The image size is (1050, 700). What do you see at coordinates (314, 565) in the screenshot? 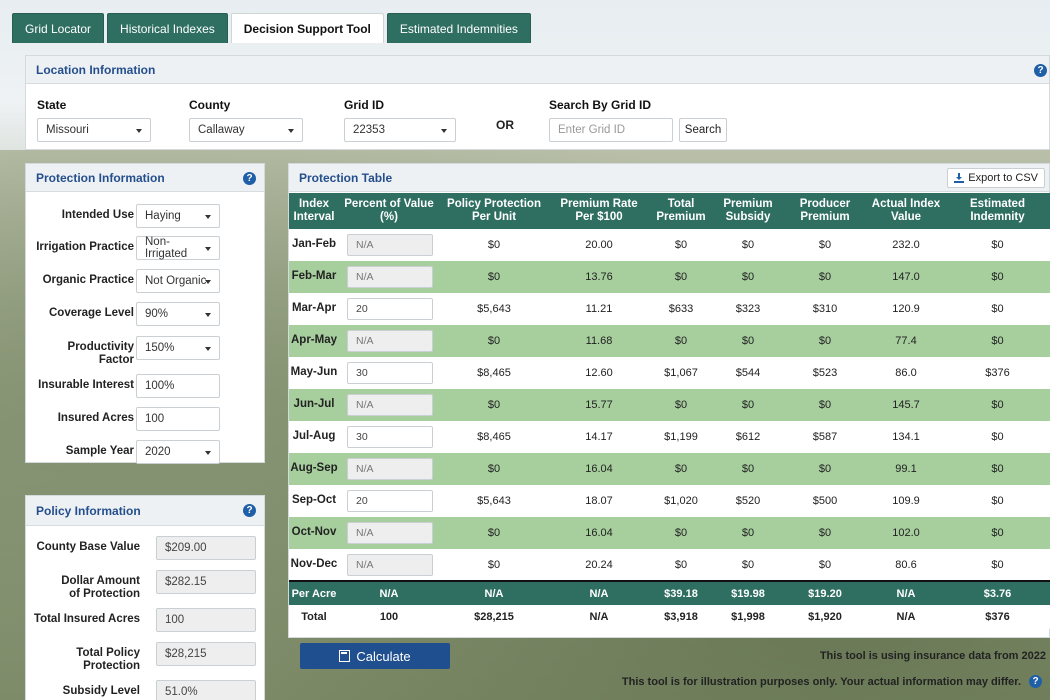
I see `interval-cell: Nov-Dec` at bounding box center [314, 565].